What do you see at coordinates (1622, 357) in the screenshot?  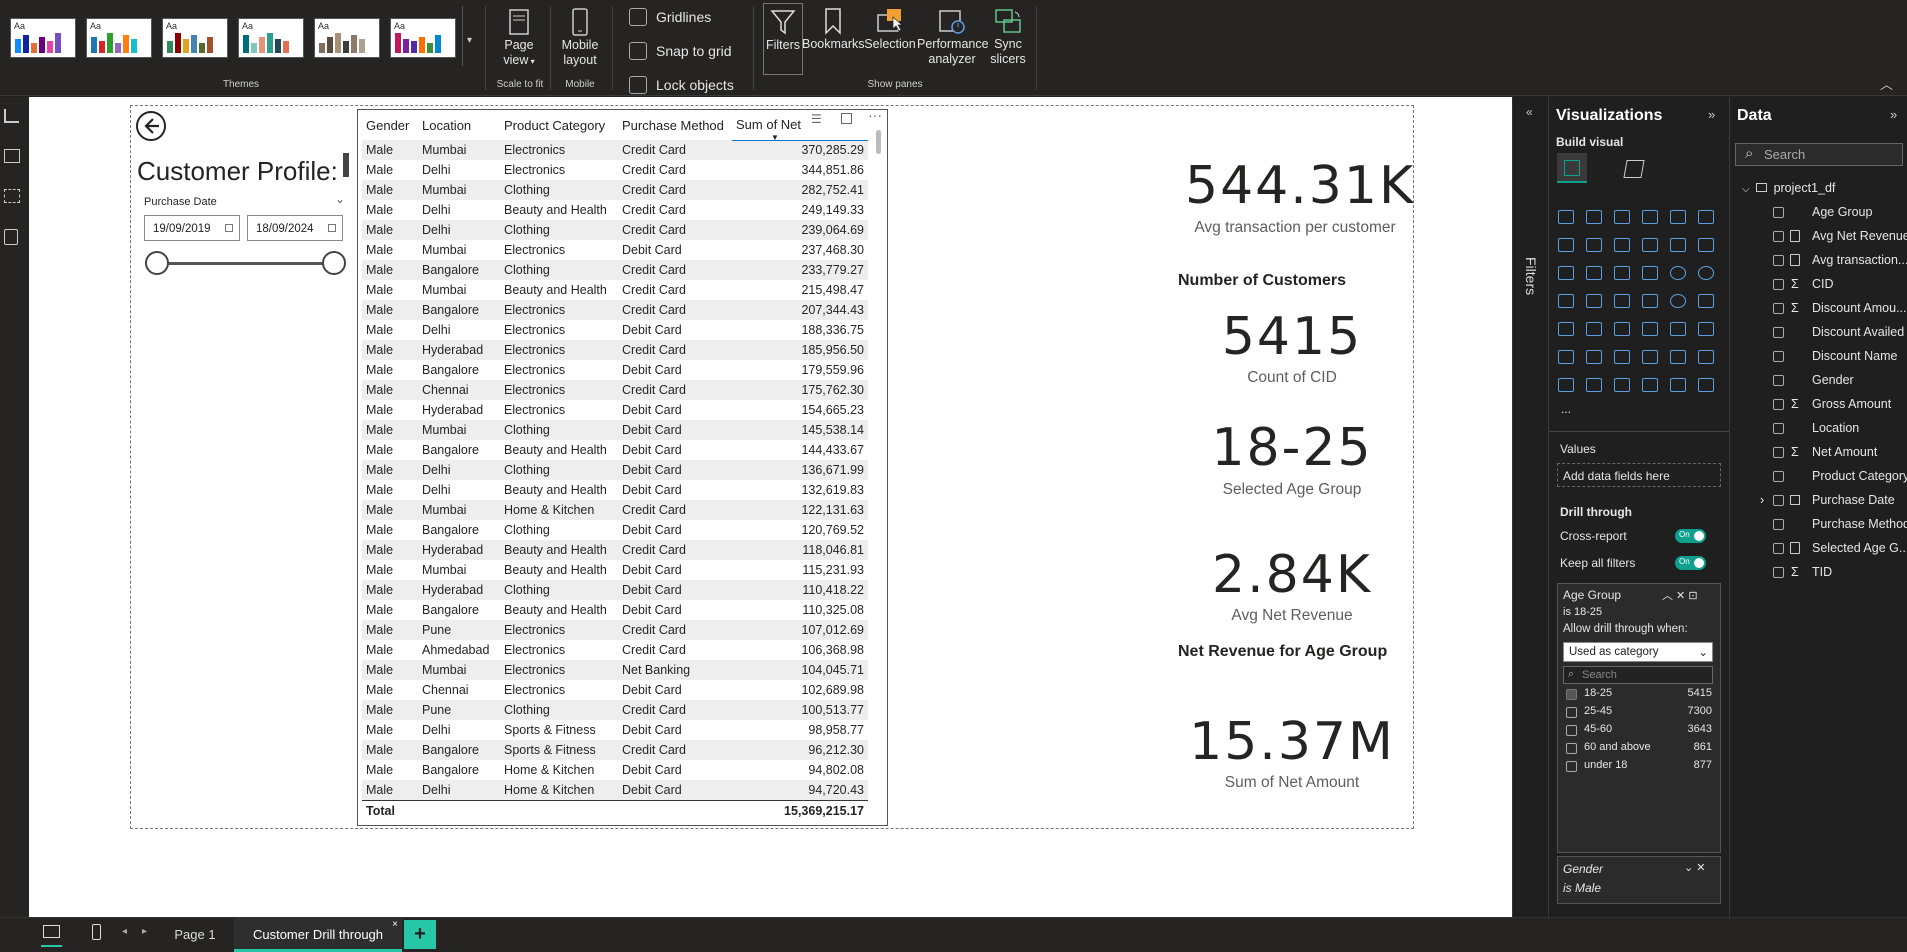 I see `decomposition-tree-icon` at bounding box center [1622, 357].